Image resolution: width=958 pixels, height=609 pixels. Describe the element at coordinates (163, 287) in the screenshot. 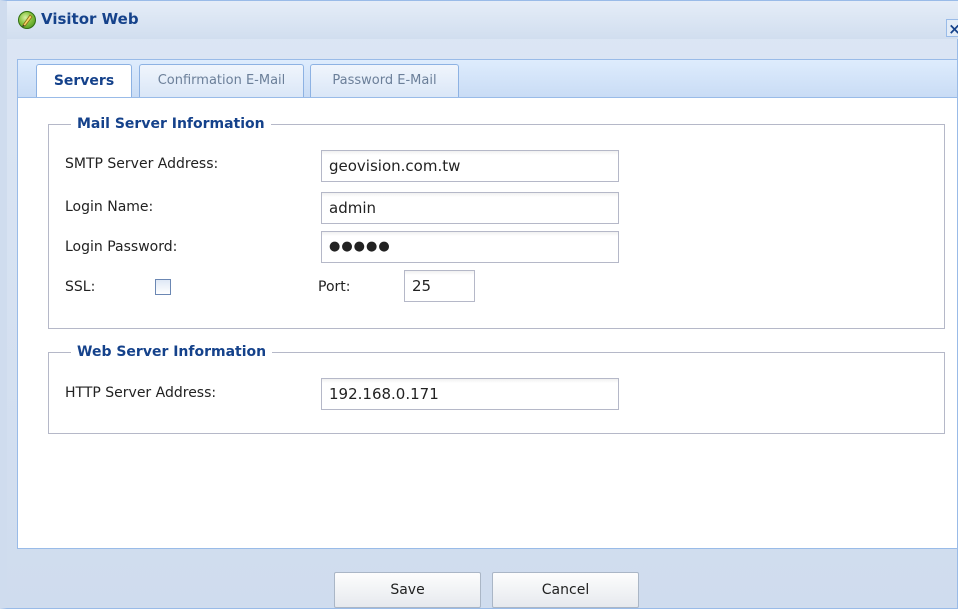

I see `ssl-checkbox` at that location.